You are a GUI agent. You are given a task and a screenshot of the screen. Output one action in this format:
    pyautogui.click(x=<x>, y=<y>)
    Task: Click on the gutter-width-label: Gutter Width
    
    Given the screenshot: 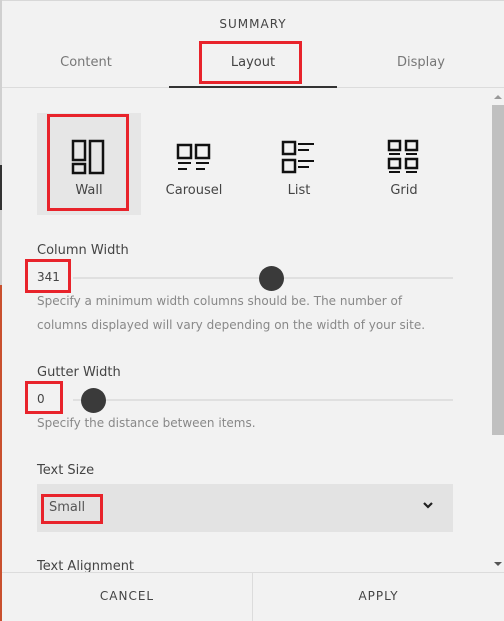 What is the action you would take?
    pyautogui.click(x=79, y=372)
    